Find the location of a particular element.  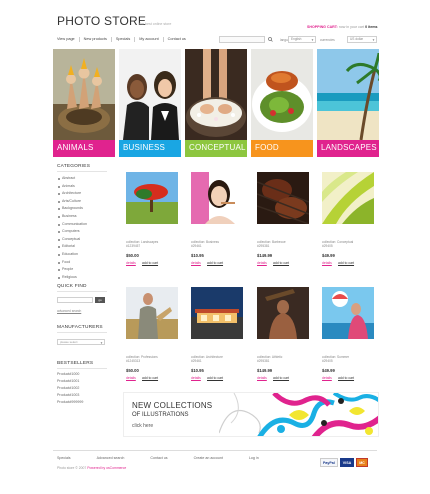

product-desc: collection: Business #29461 is located at coordinates (205, 244).